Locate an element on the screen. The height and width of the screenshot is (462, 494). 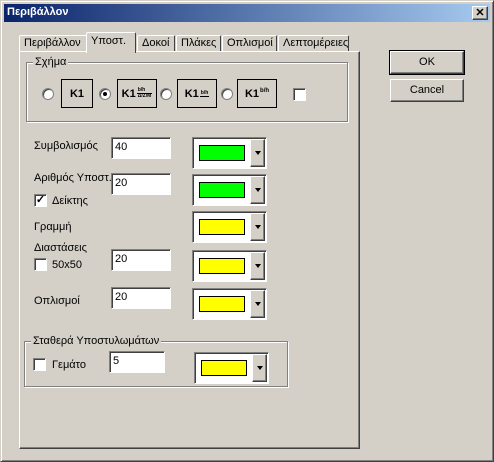
dimensions-label: Διαστάσεις is located at coordinates (60, 248).